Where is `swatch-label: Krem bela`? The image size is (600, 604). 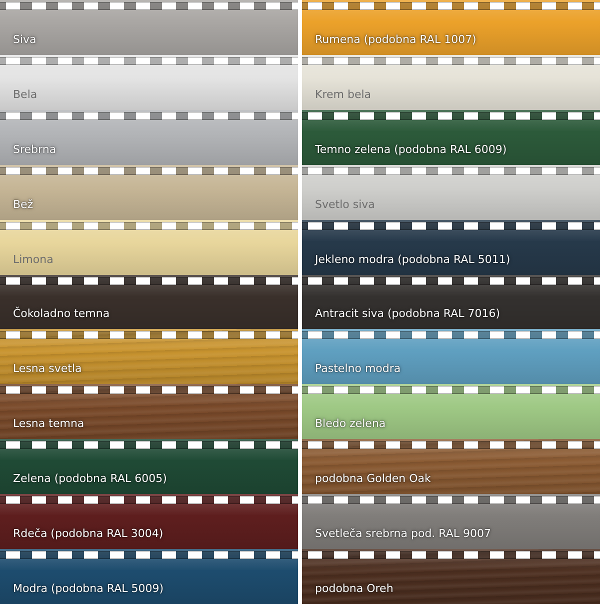 swatch-label: Krem bela is located at coordinates (343, 95).